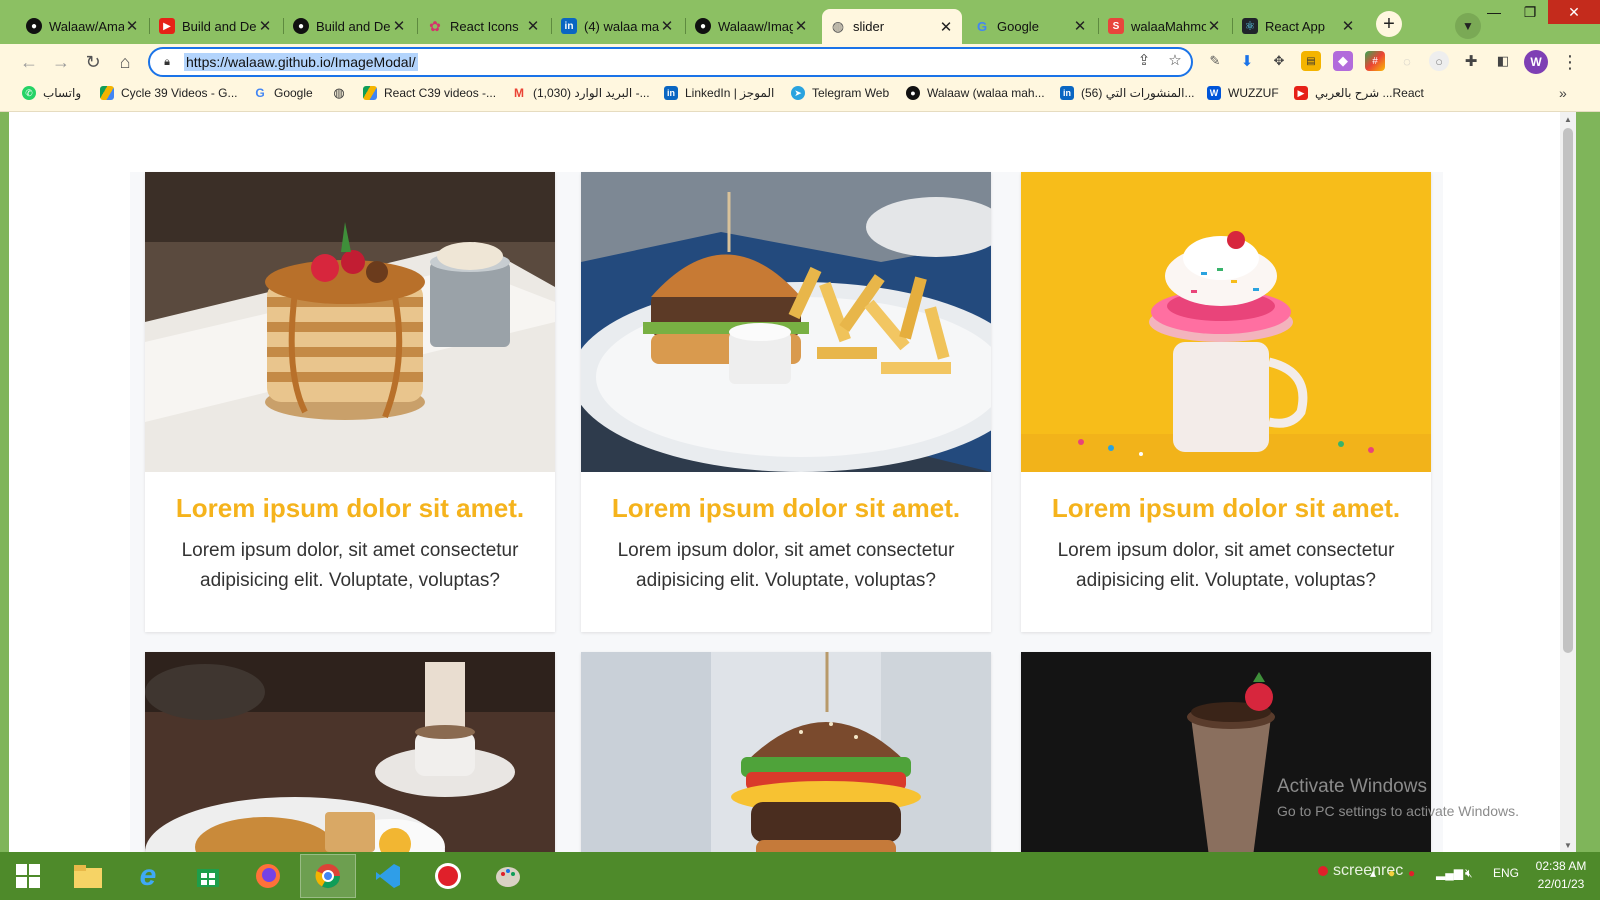 The width and height of the screenshot is (1600, 900). What do you see at coordinates (1494, 12) in the screenshot?
I see `minimize-button: —` at bounding box center [1494, 12].